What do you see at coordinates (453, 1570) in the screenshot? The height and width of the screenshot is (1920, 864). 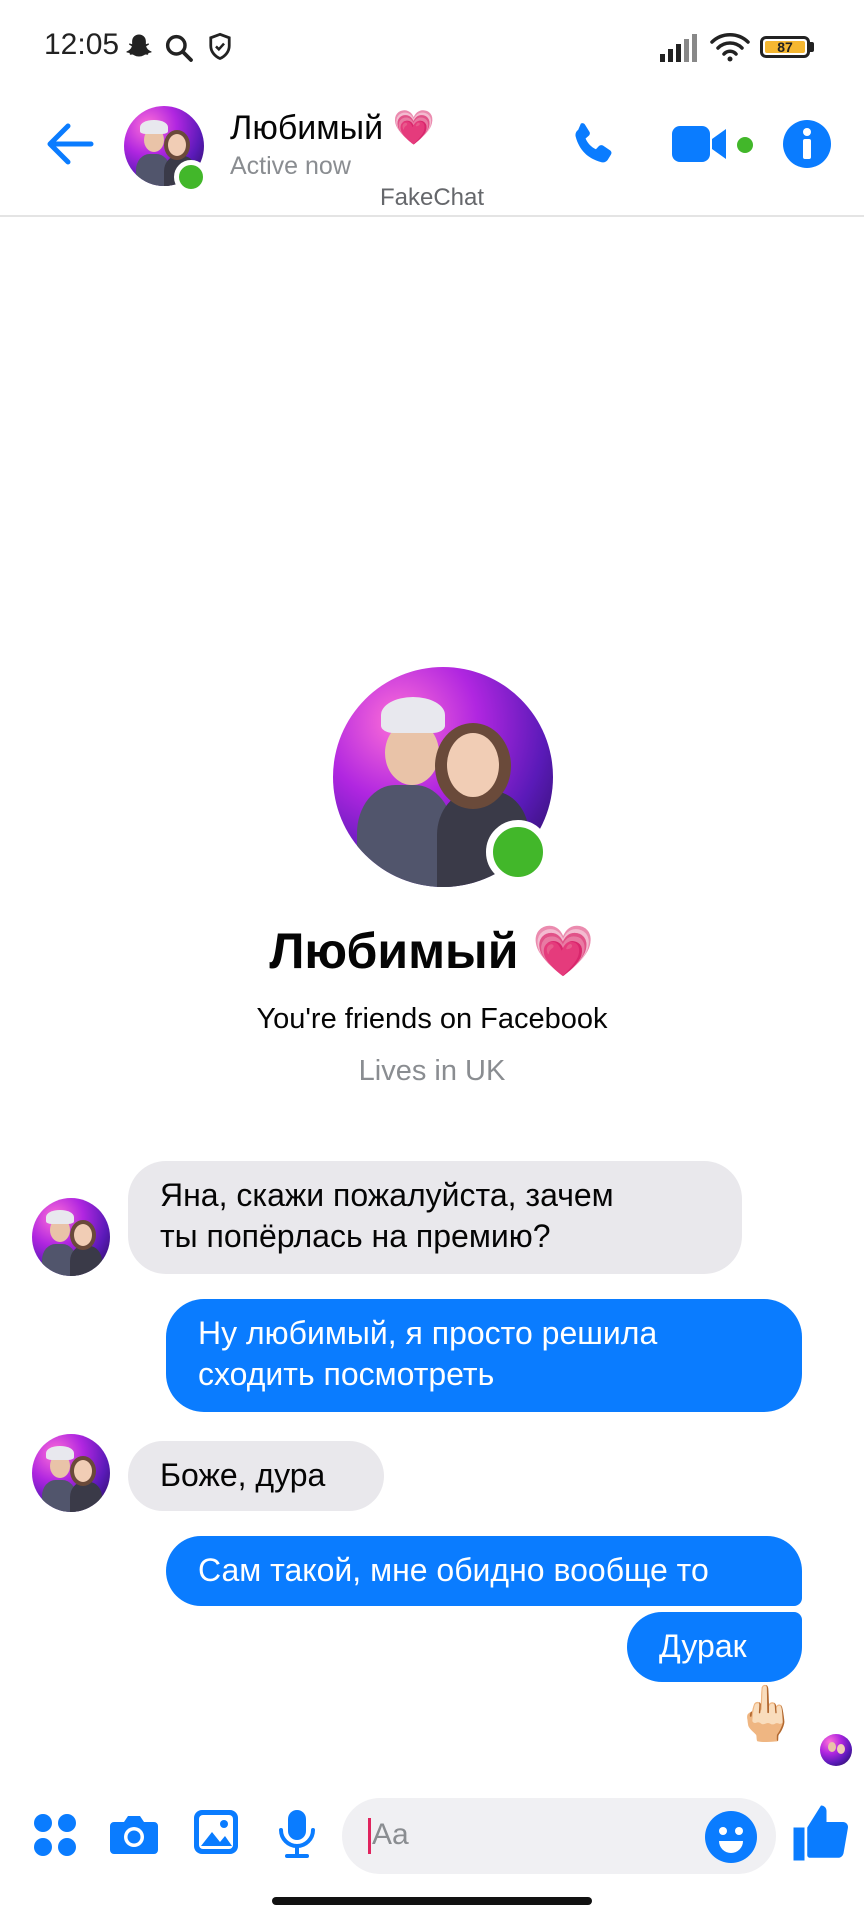 I see `message-text-line: Сам такой, мне обидно вообще то` at bounding box center [453, 1570].